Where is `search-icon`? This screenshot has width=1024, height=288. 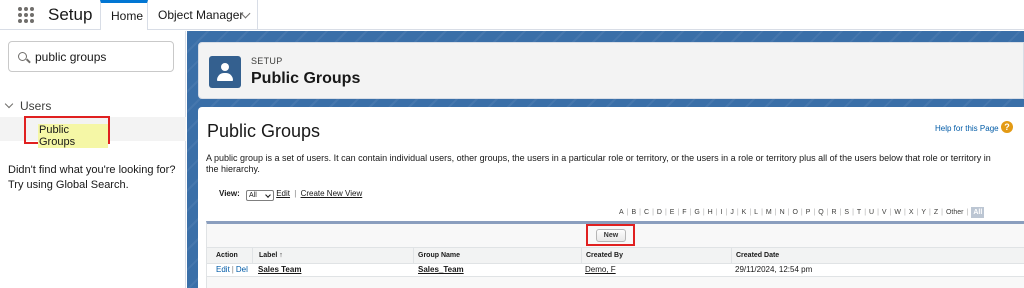
search-icon is located at coordinates (22, 56).